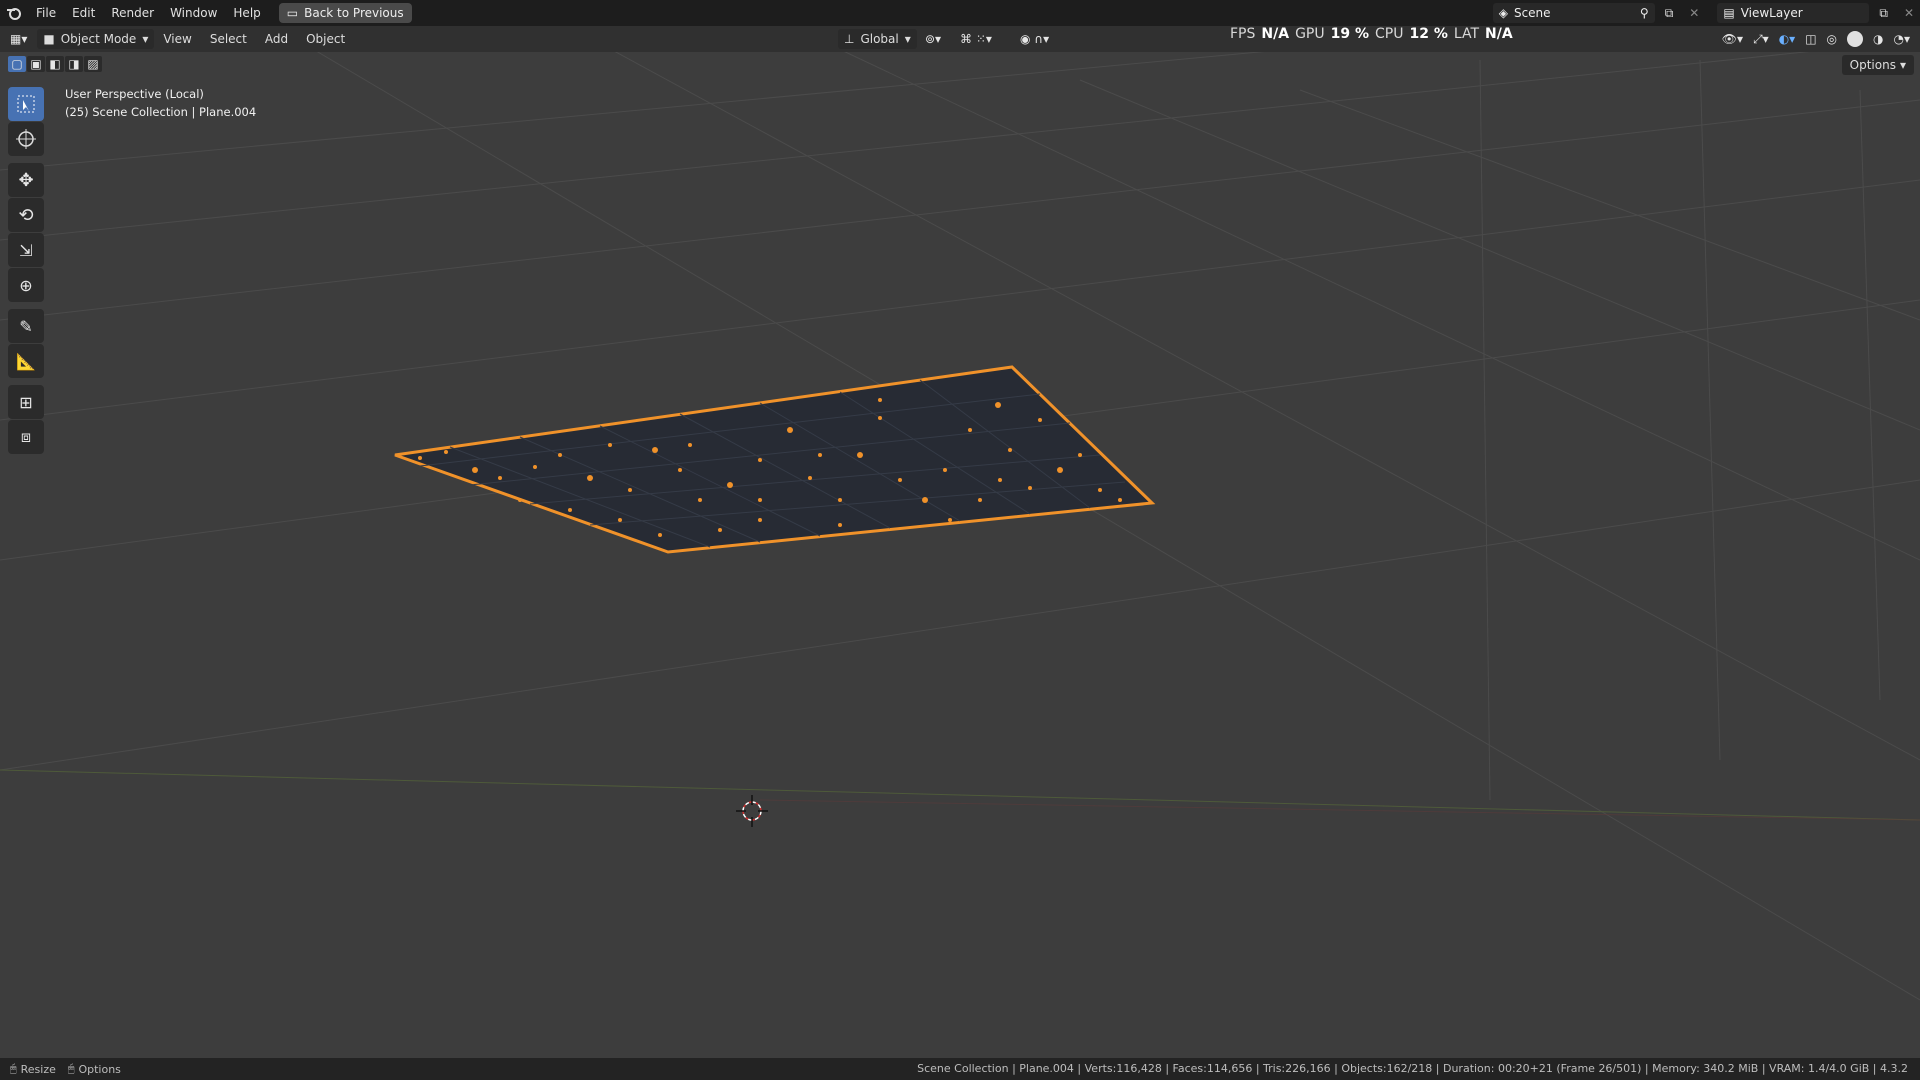 This screenshot has height=1080, width=1920. What do you see at coordinates (1883, 13) in the screenshot?
I see `new-viewlayer-icon: ⧉` at bounding box center [1883, 13].